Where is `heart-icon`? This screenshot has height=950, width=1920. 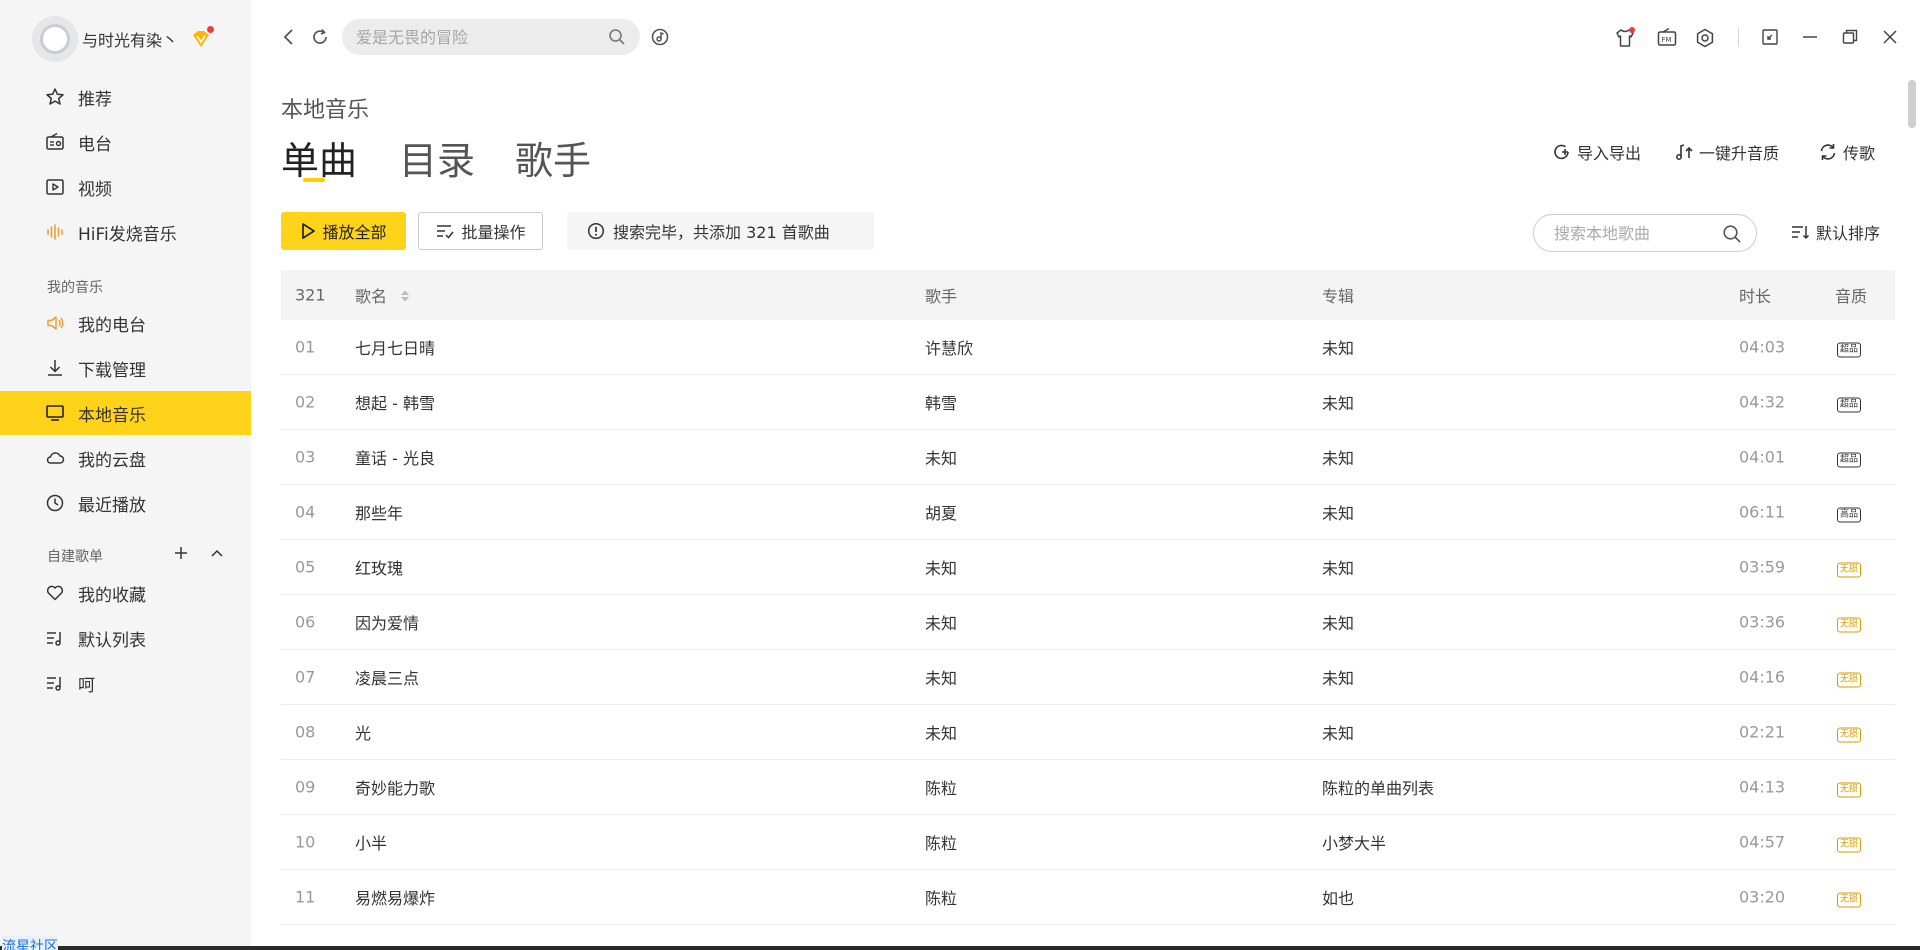 heart-icon is located at coordinates (55, 593).